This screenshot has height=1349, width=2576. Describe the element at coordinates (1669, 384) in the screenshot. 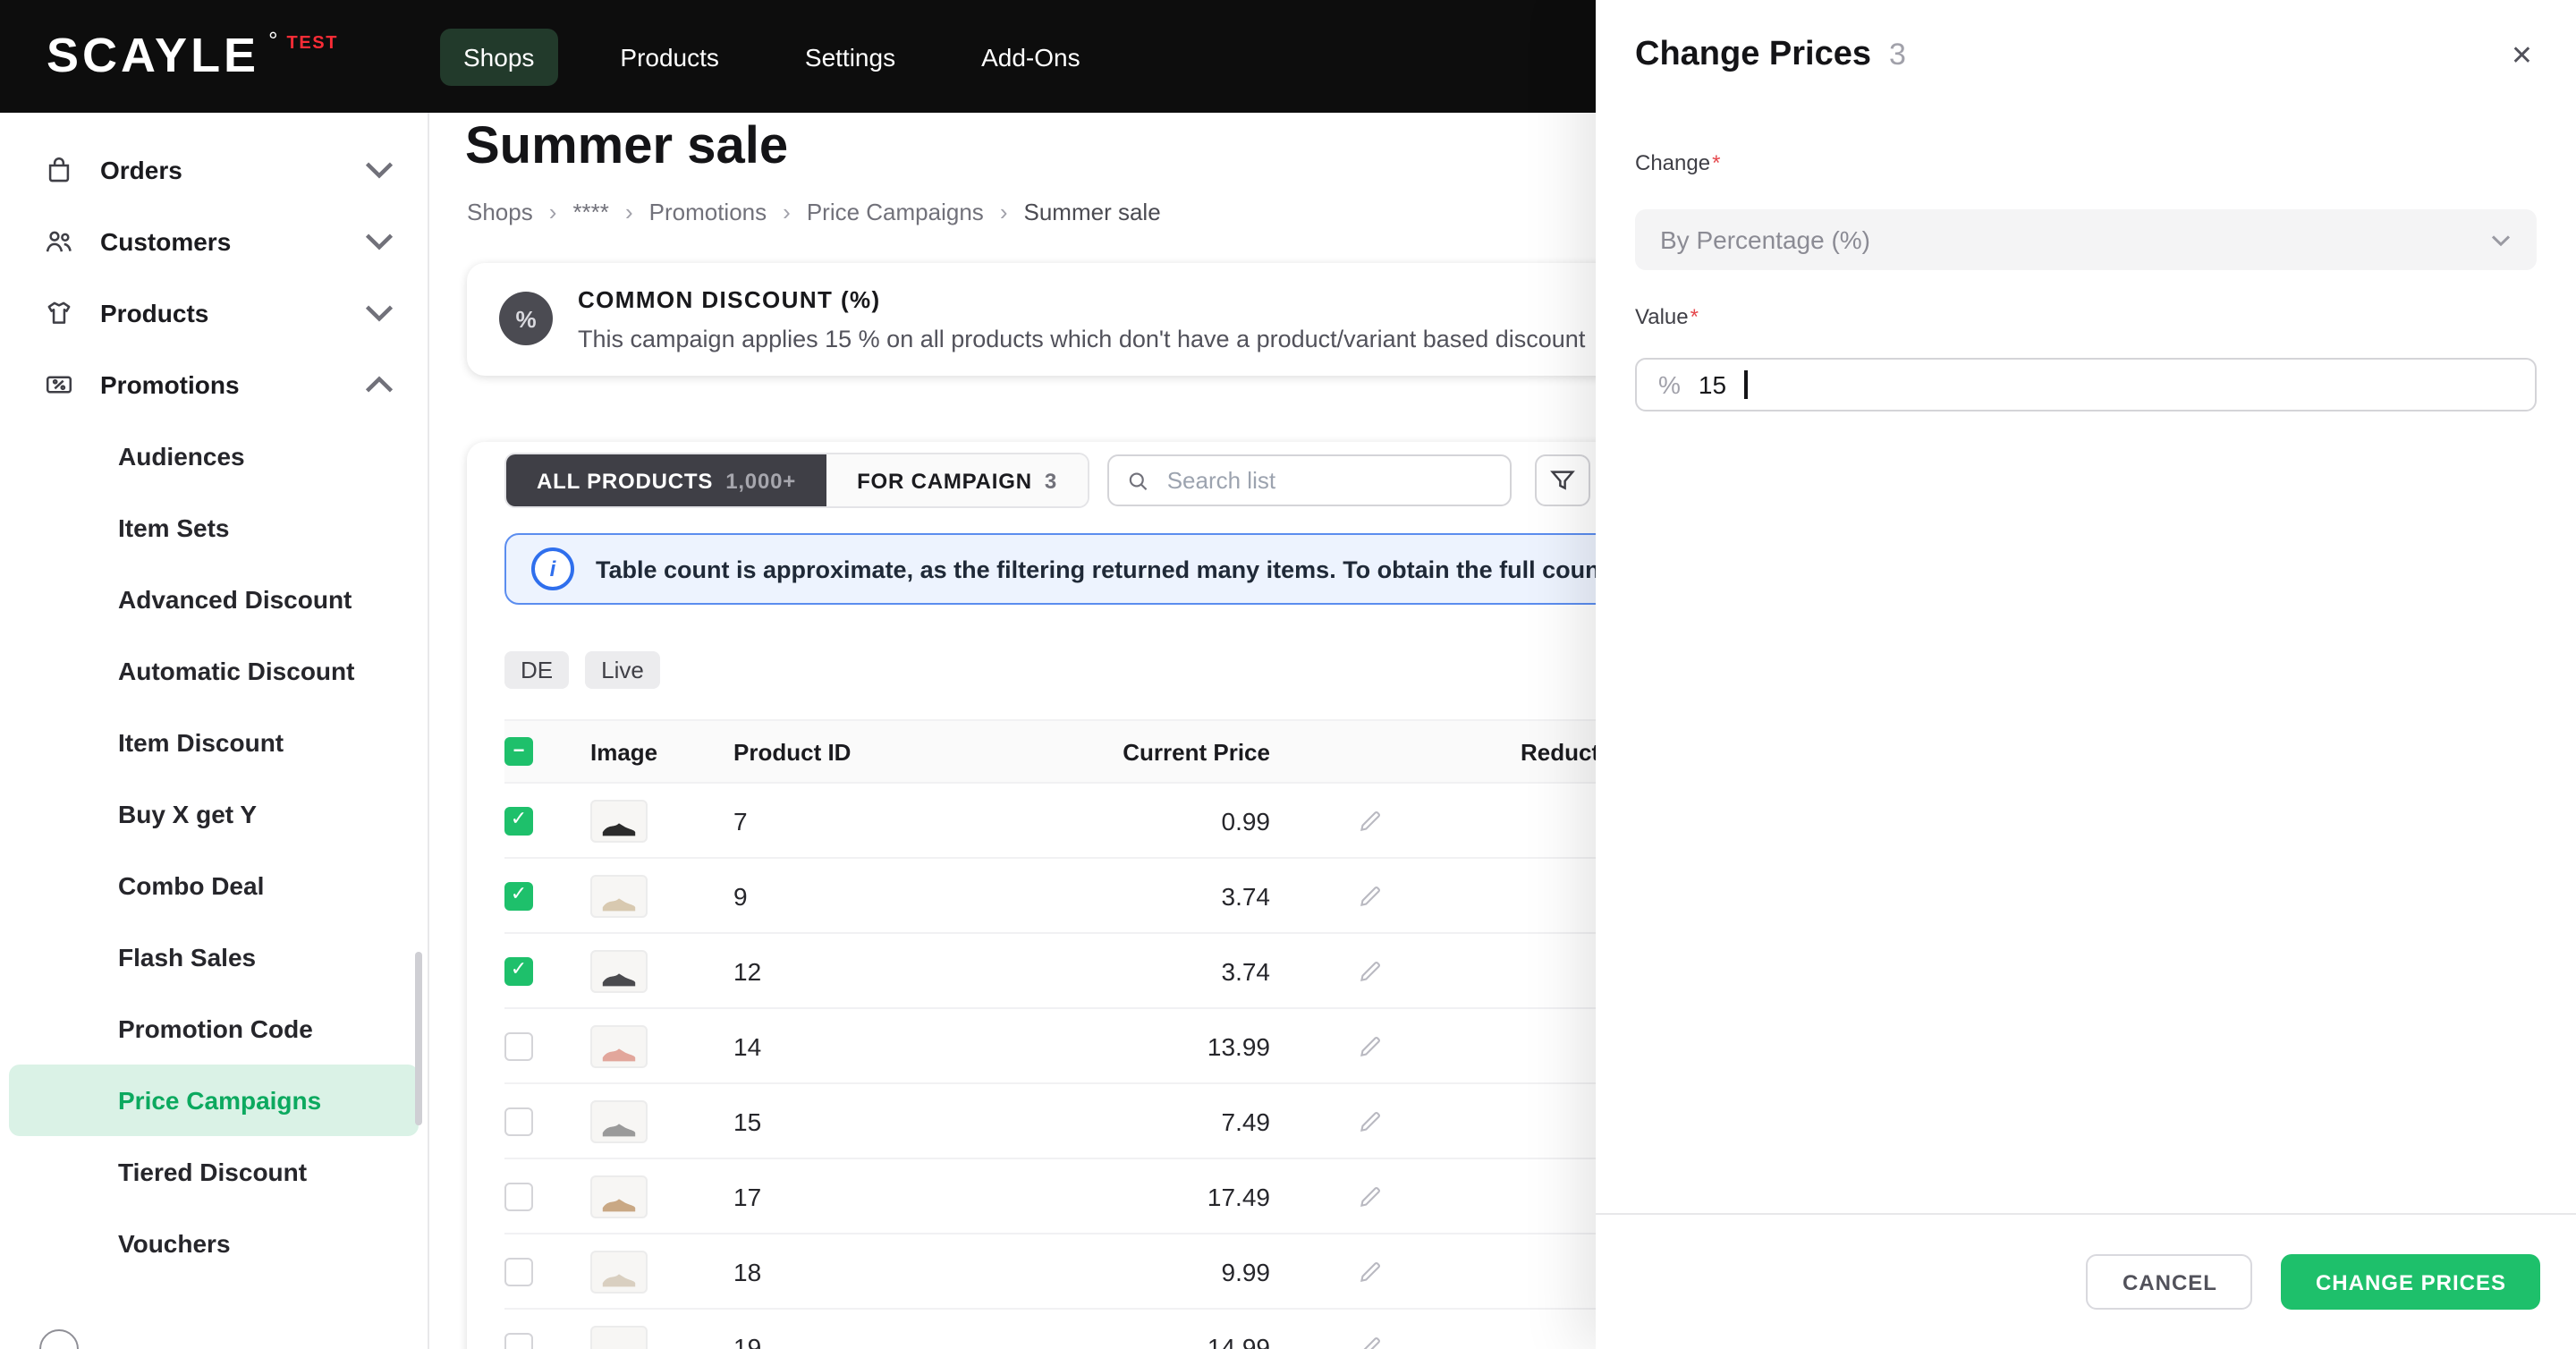

I see `percent-icon: %` at that location.